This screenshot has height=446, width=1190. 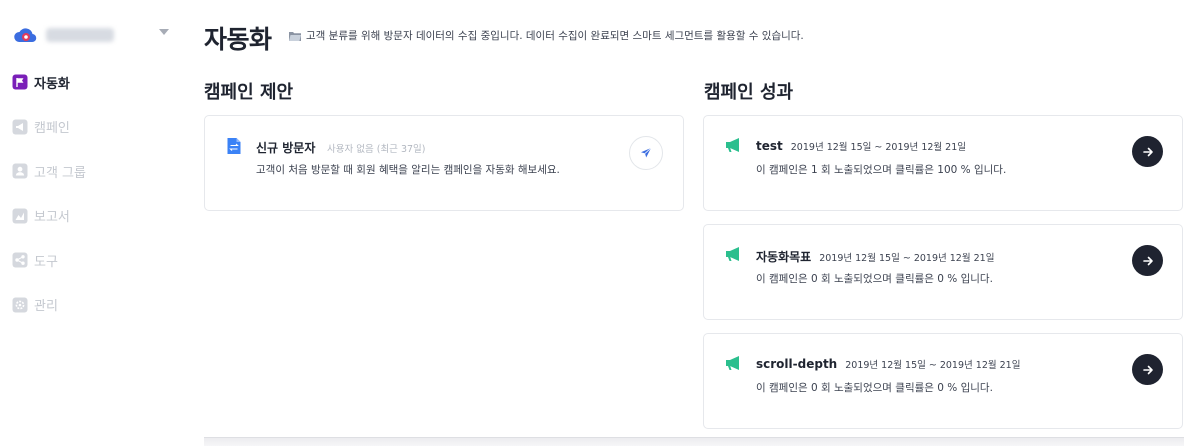 What do you see at coordinates (797, 364) in the screenshot?
I see `campaign-name-text: scroll-depth` at bounding box center [797, 364].